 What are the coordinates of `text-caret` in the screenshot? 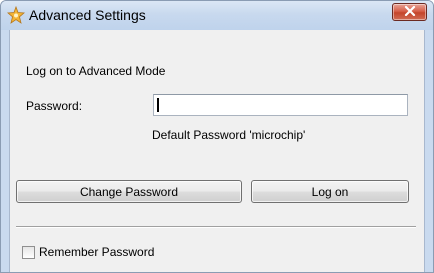 It's located at (158, 105).